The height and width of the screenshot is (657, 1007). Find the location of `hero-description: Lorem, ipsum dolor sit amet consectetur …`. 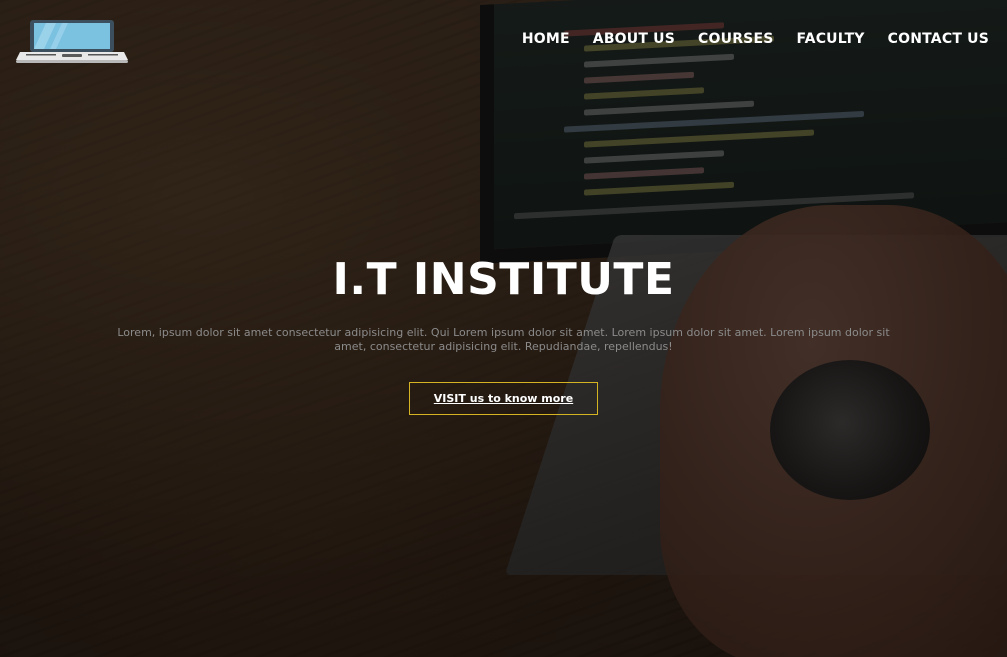

hero-description: Lorem, ipsum dolor sit amet consectetur … is located at coordinates (503, 339).